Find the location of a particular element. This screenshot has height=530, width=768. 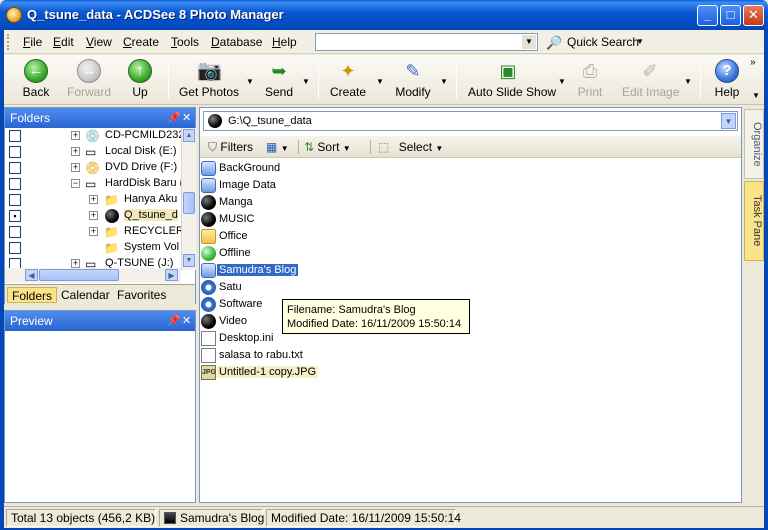

menu-help: Help is located at coordinates (284, 42).